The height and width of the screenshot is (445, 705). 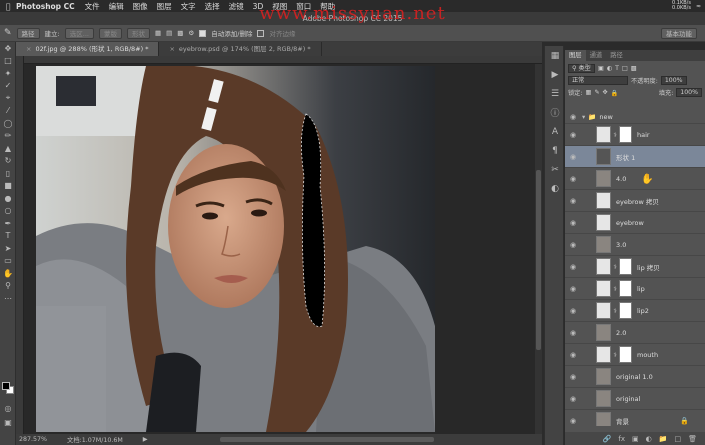 I want to click on layer-filter-select: ⚲ 类型, so click(x=581, y=68).